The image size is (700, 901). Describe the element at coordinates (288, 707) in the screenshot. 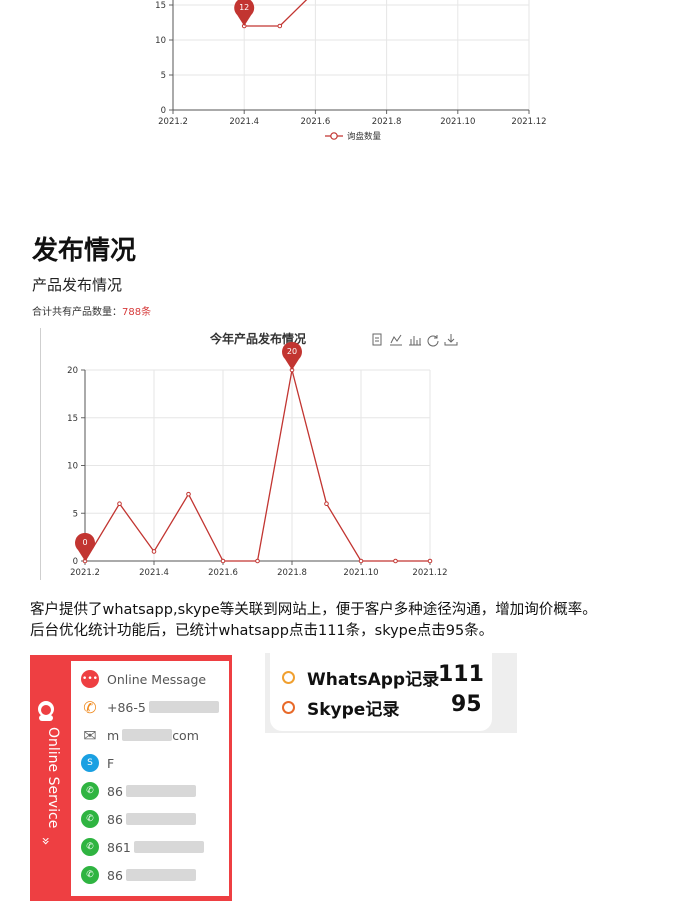

I see `skype-dot-icon` at that location.